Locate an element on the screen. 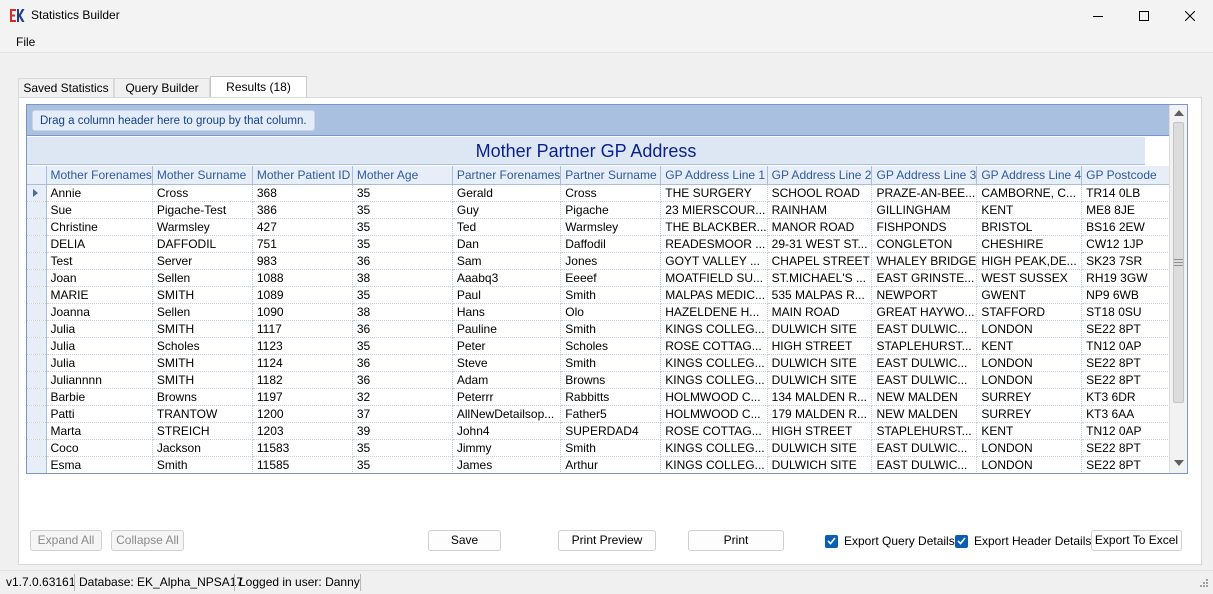 The width and height of the screenshot is (1213, 594). table-cell: Pigache-Test is located at coordinates (202, 210).